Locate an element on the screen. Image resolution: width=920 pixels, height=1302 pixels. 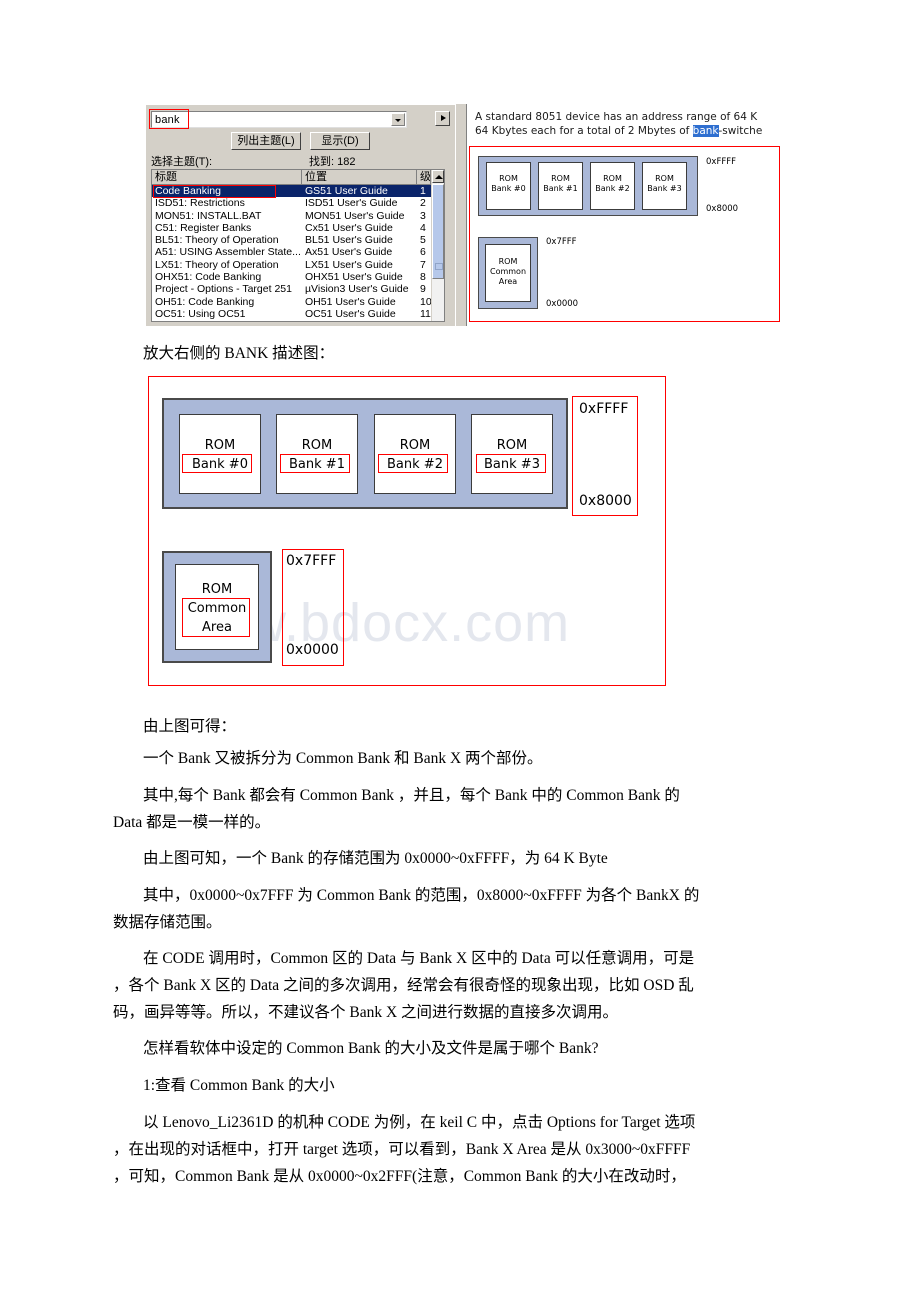
mini-rom-bank-2-line2: Bank #2 is located at coordinates (612, 188).